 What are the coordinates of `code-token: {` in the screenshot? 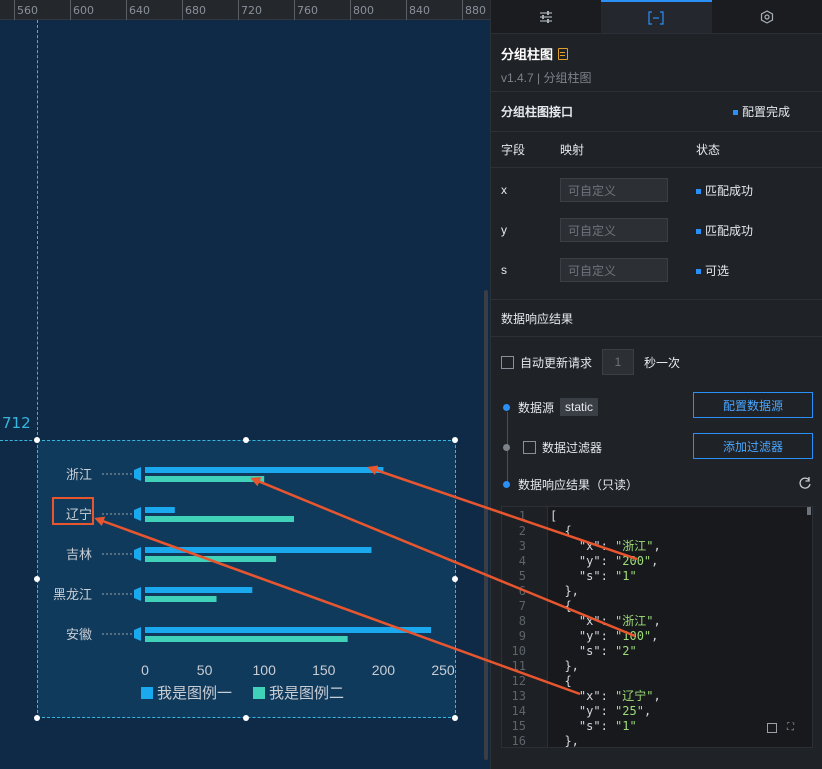 It's located at (561, 681).